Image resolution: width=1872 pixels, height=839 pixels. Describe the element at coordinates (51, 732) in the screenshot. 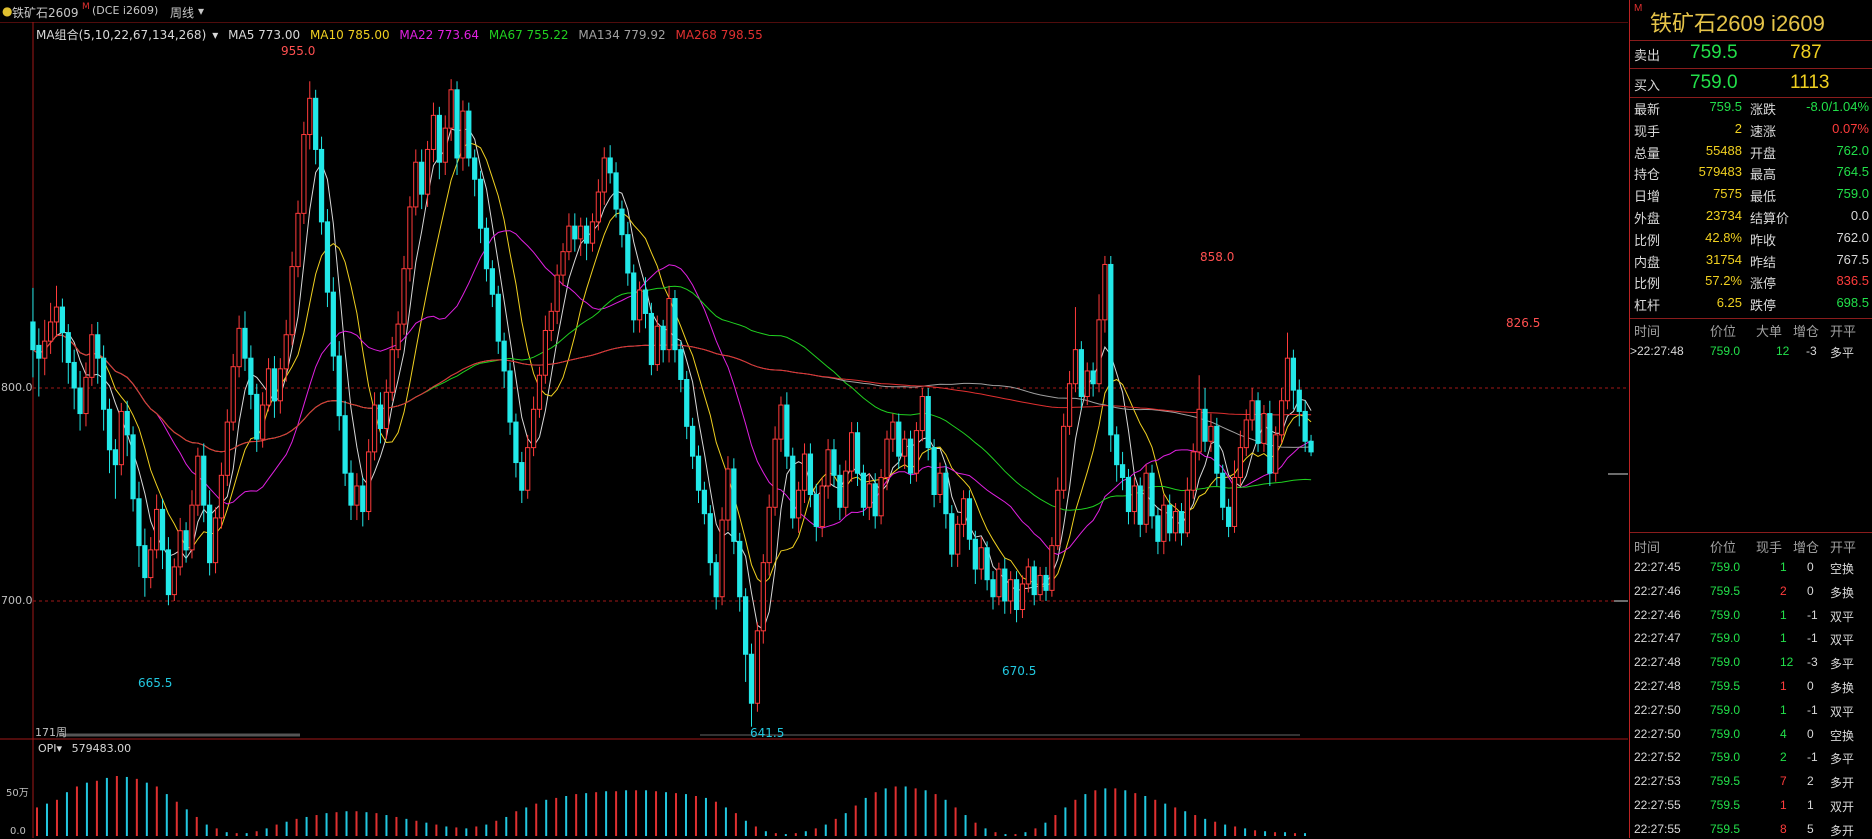

I see `period-count: 171周` at that location.